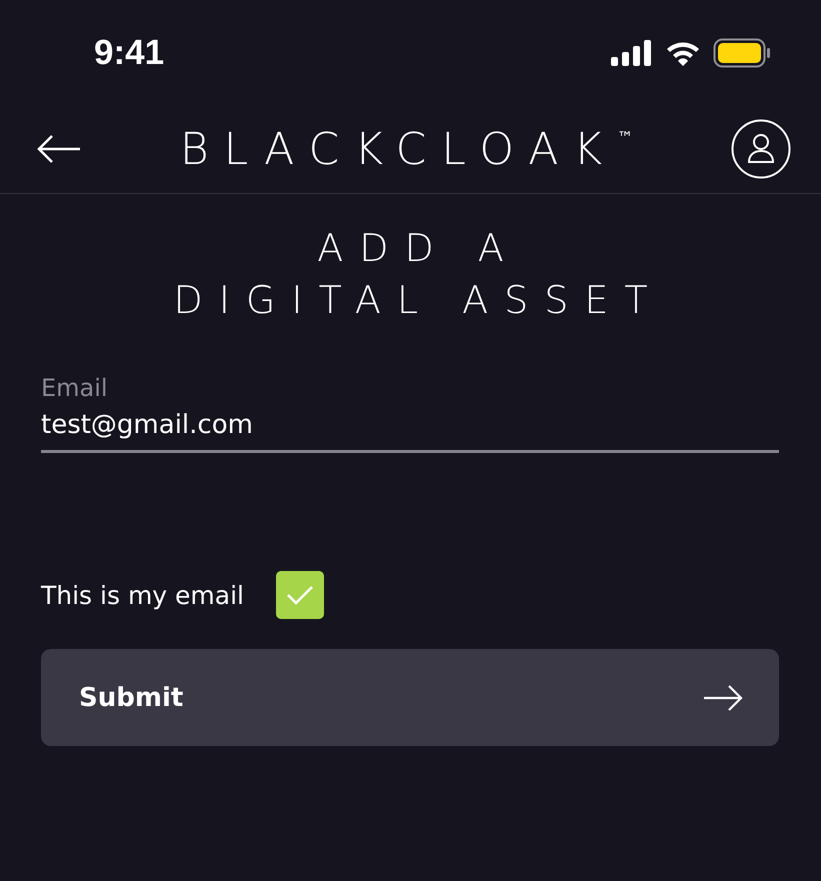 The image size is (821, 881). Describe the element at coordinates (129, 52) in the screenshot. I see `status-time: 9:41` at that location.